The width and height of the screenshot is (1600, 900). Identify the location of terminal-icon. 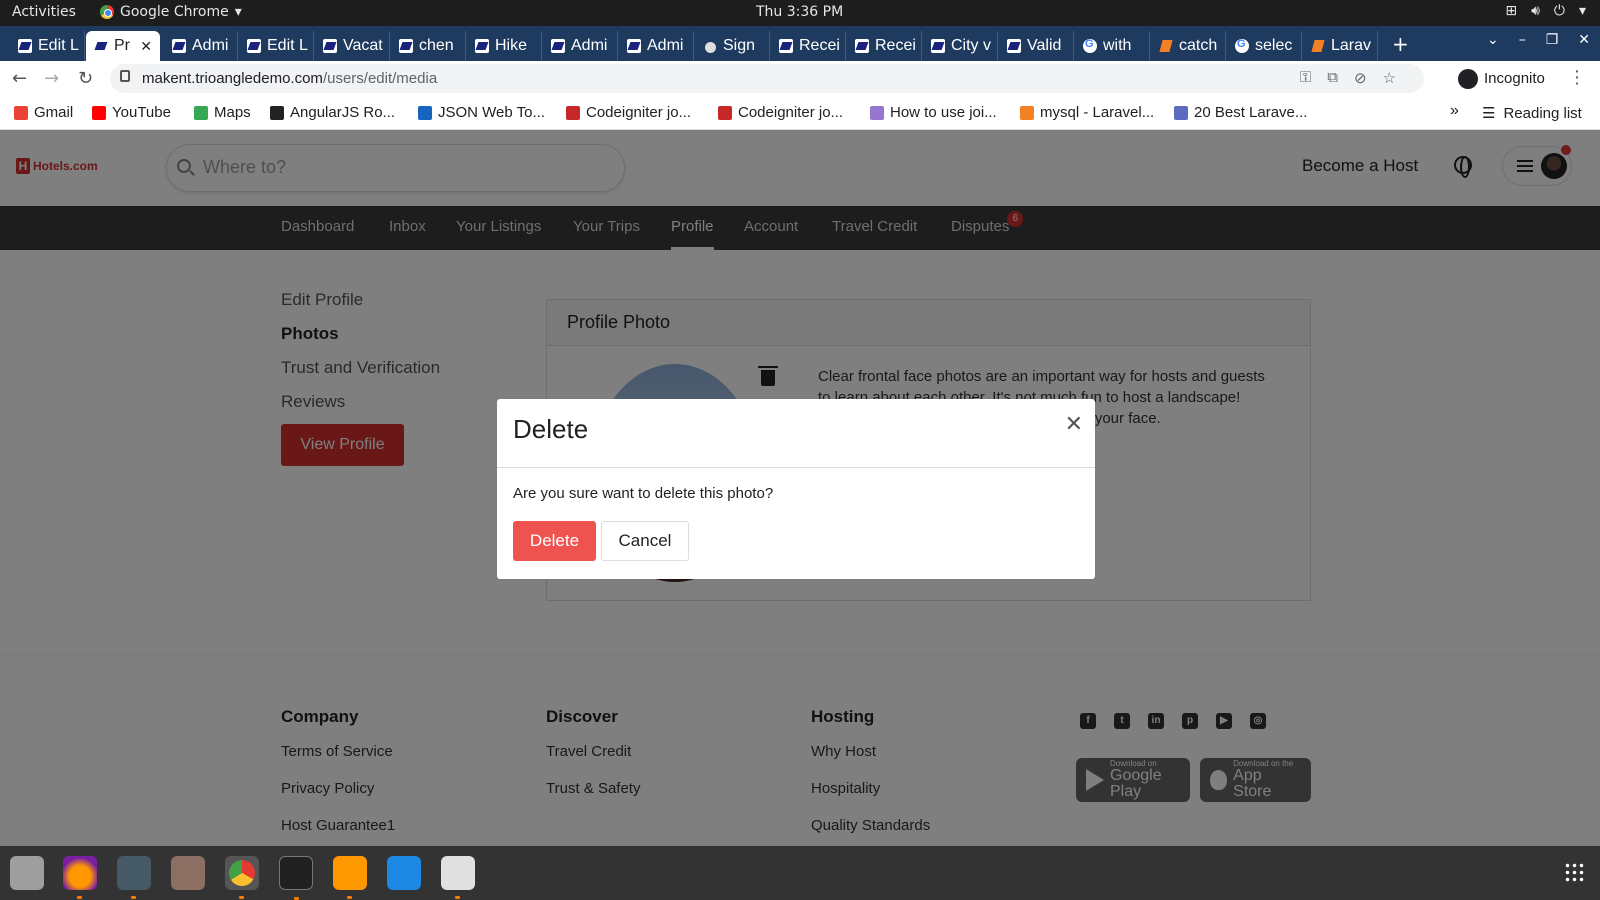
(296, 878).